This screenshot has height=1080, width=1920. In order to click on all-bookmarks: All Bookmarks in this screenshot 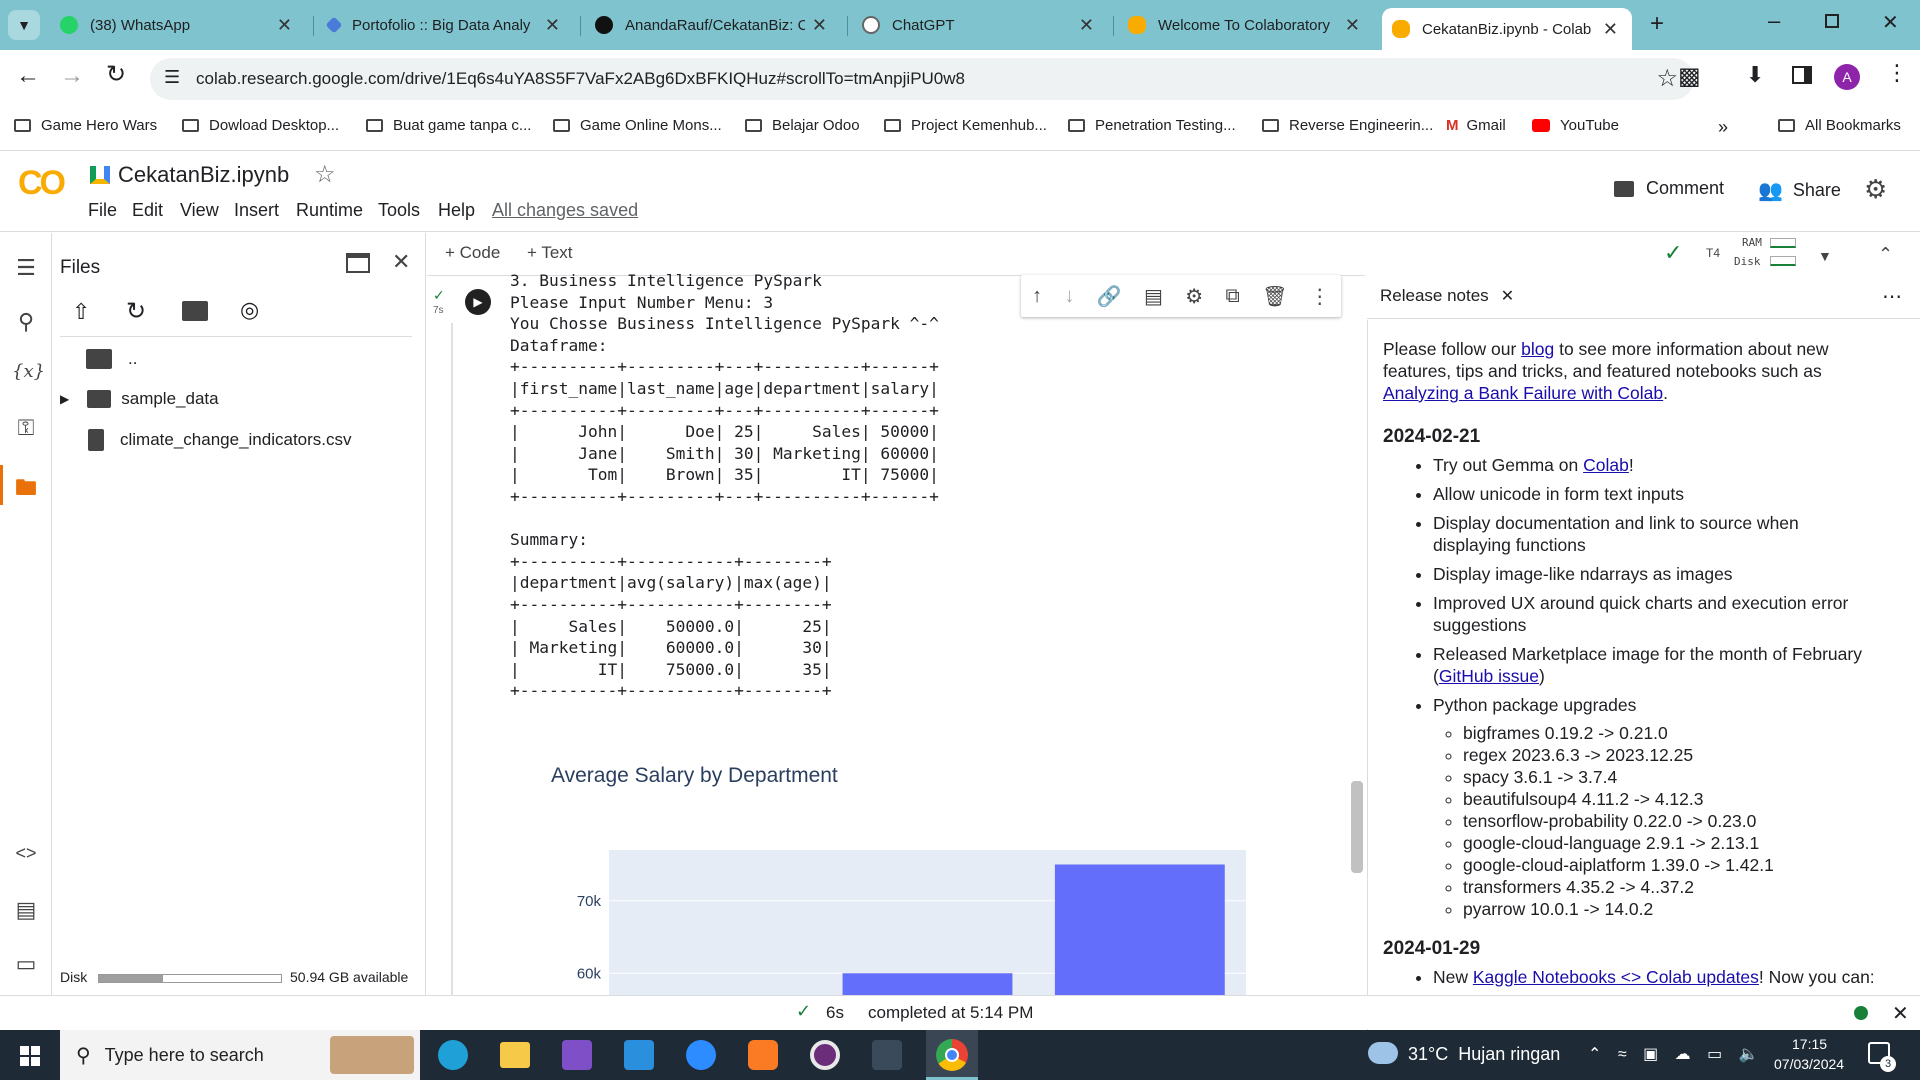, I will do `click(1839, 125)`.